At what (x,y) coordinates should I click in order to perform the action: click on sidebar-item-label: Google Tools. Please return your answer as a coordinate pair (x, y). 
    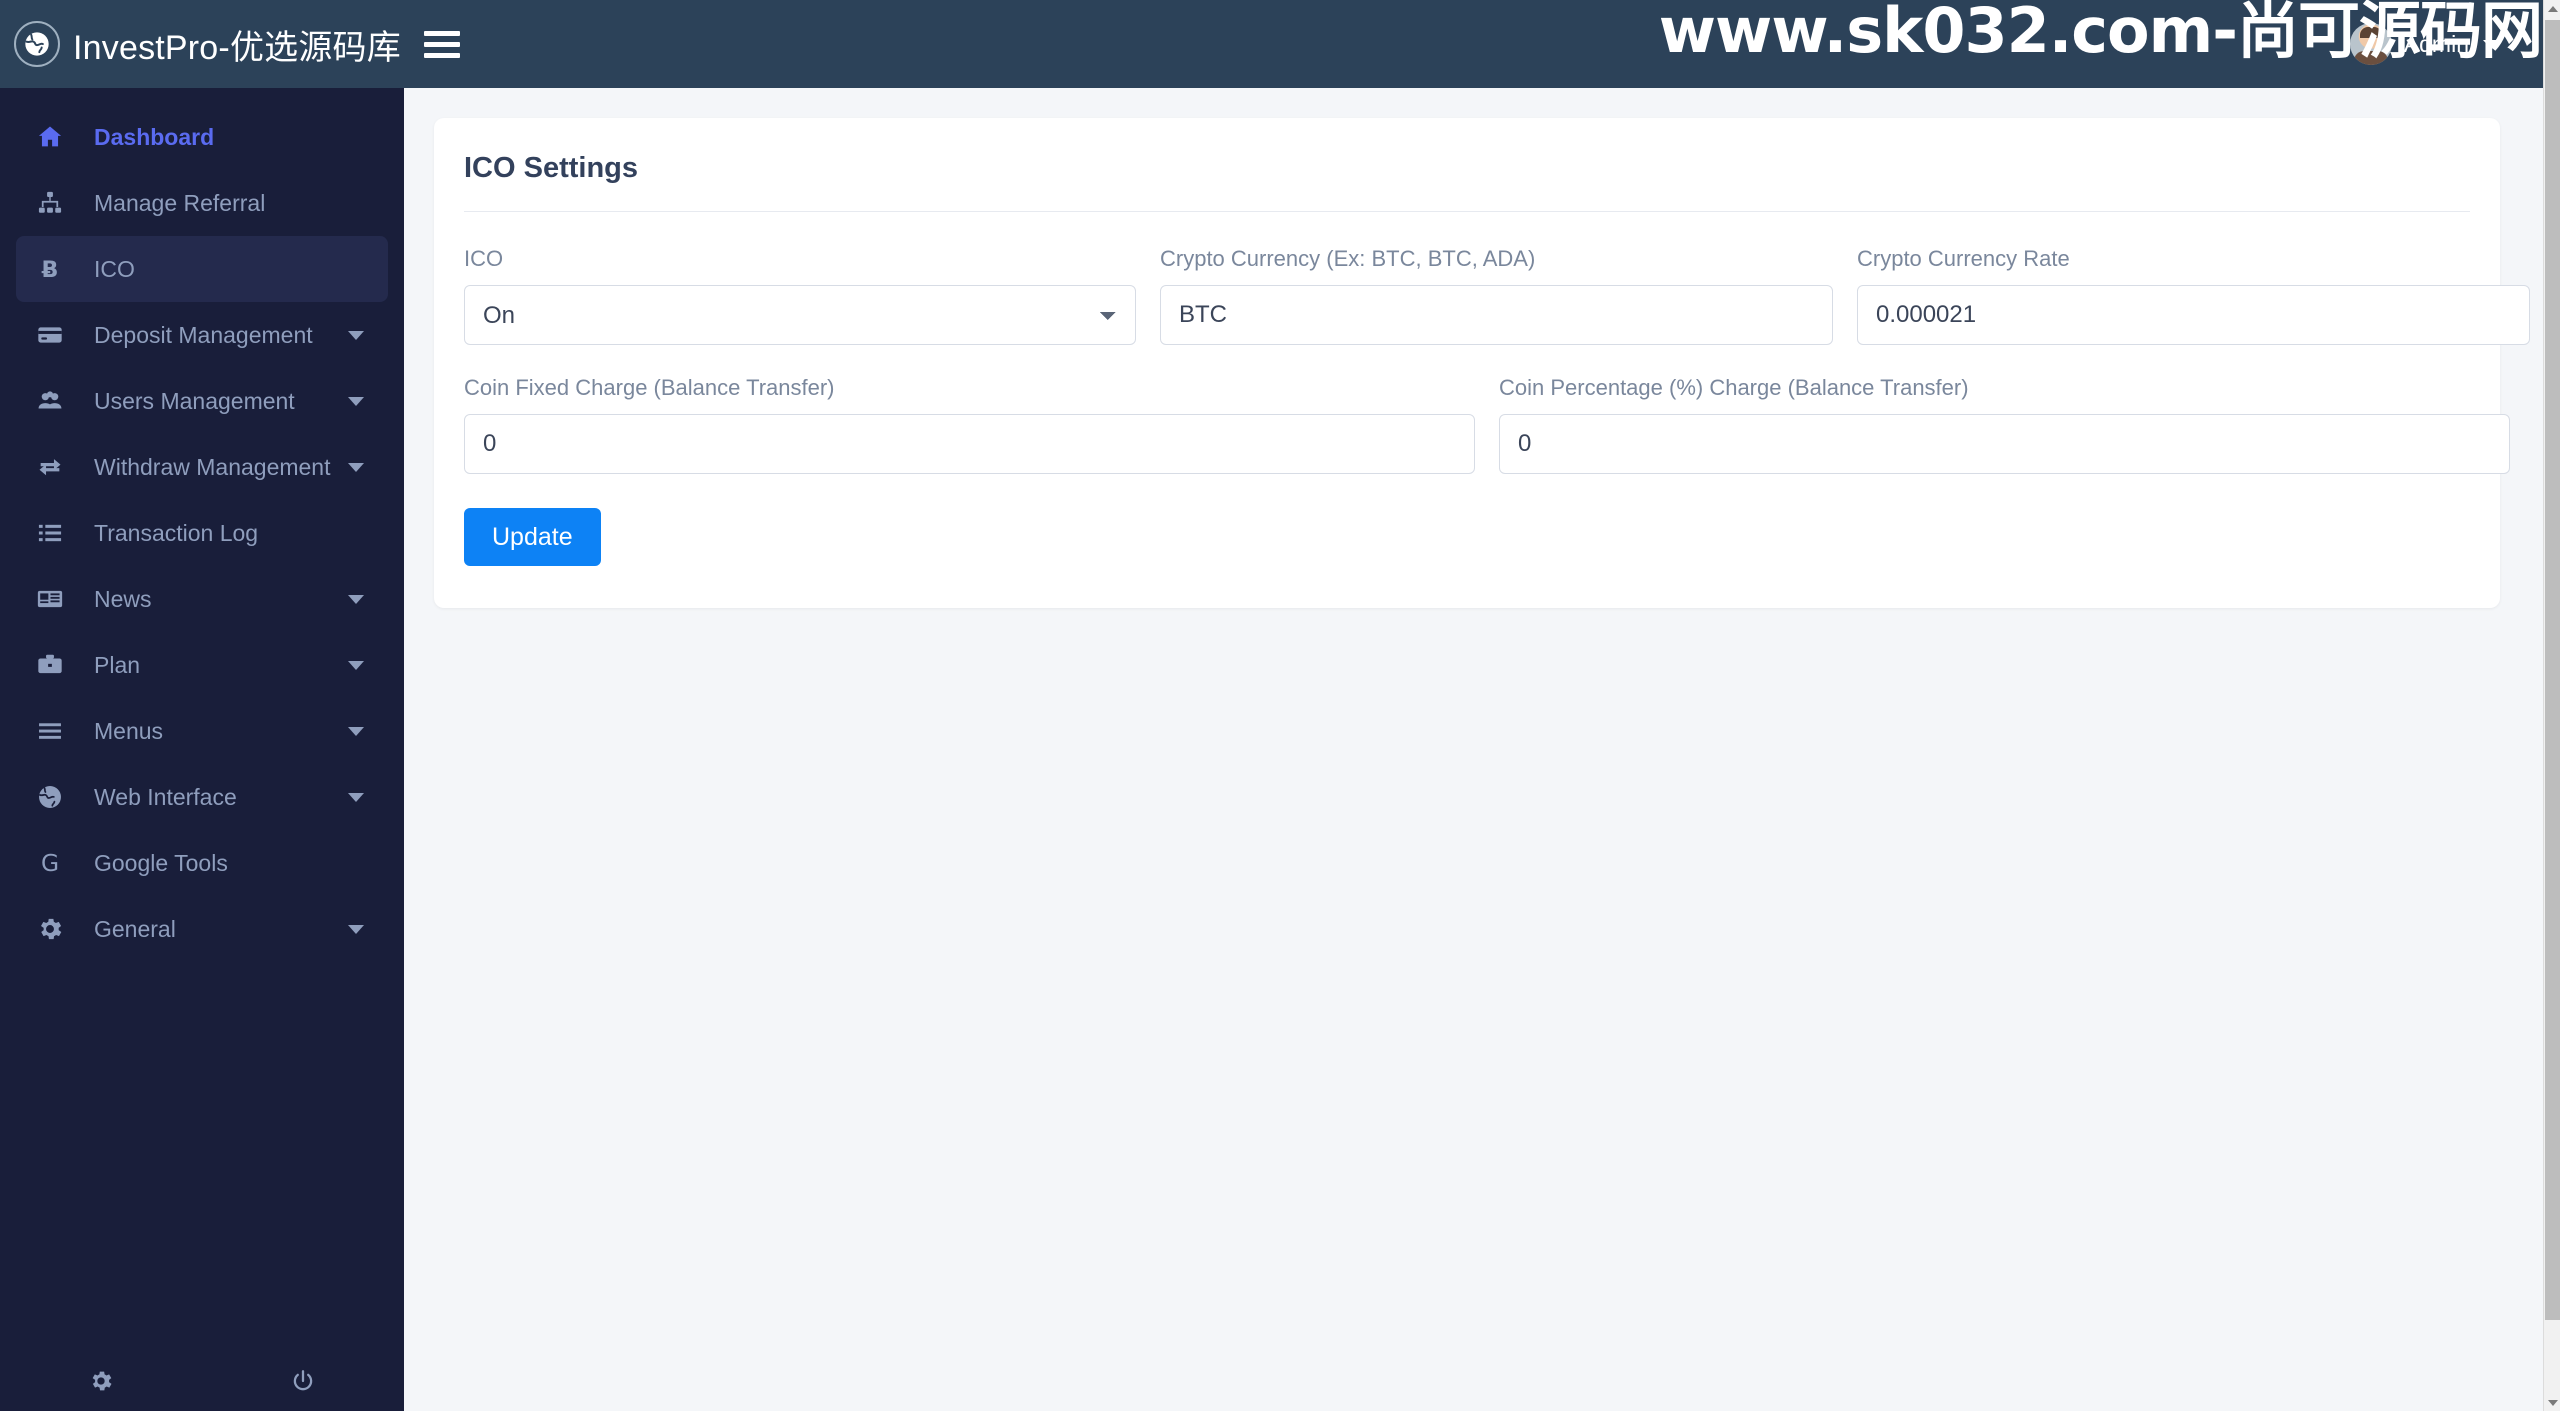
    Looking at the image, I should click on (161, 862).